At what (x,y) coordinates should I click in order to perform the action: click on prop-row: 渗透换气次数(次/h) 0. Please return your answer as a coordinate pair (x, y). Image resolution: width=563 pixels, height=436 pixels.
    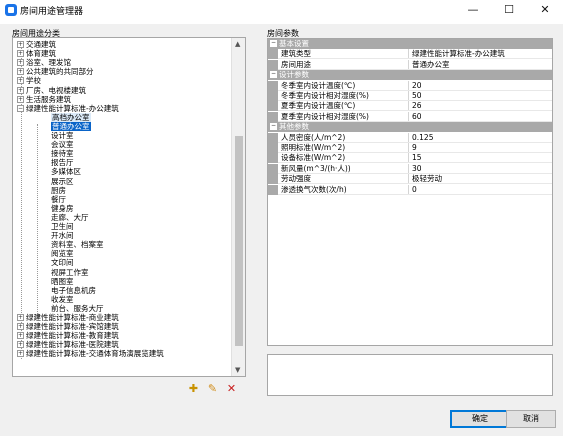
    Looking at the image, I should click on (410, 189).